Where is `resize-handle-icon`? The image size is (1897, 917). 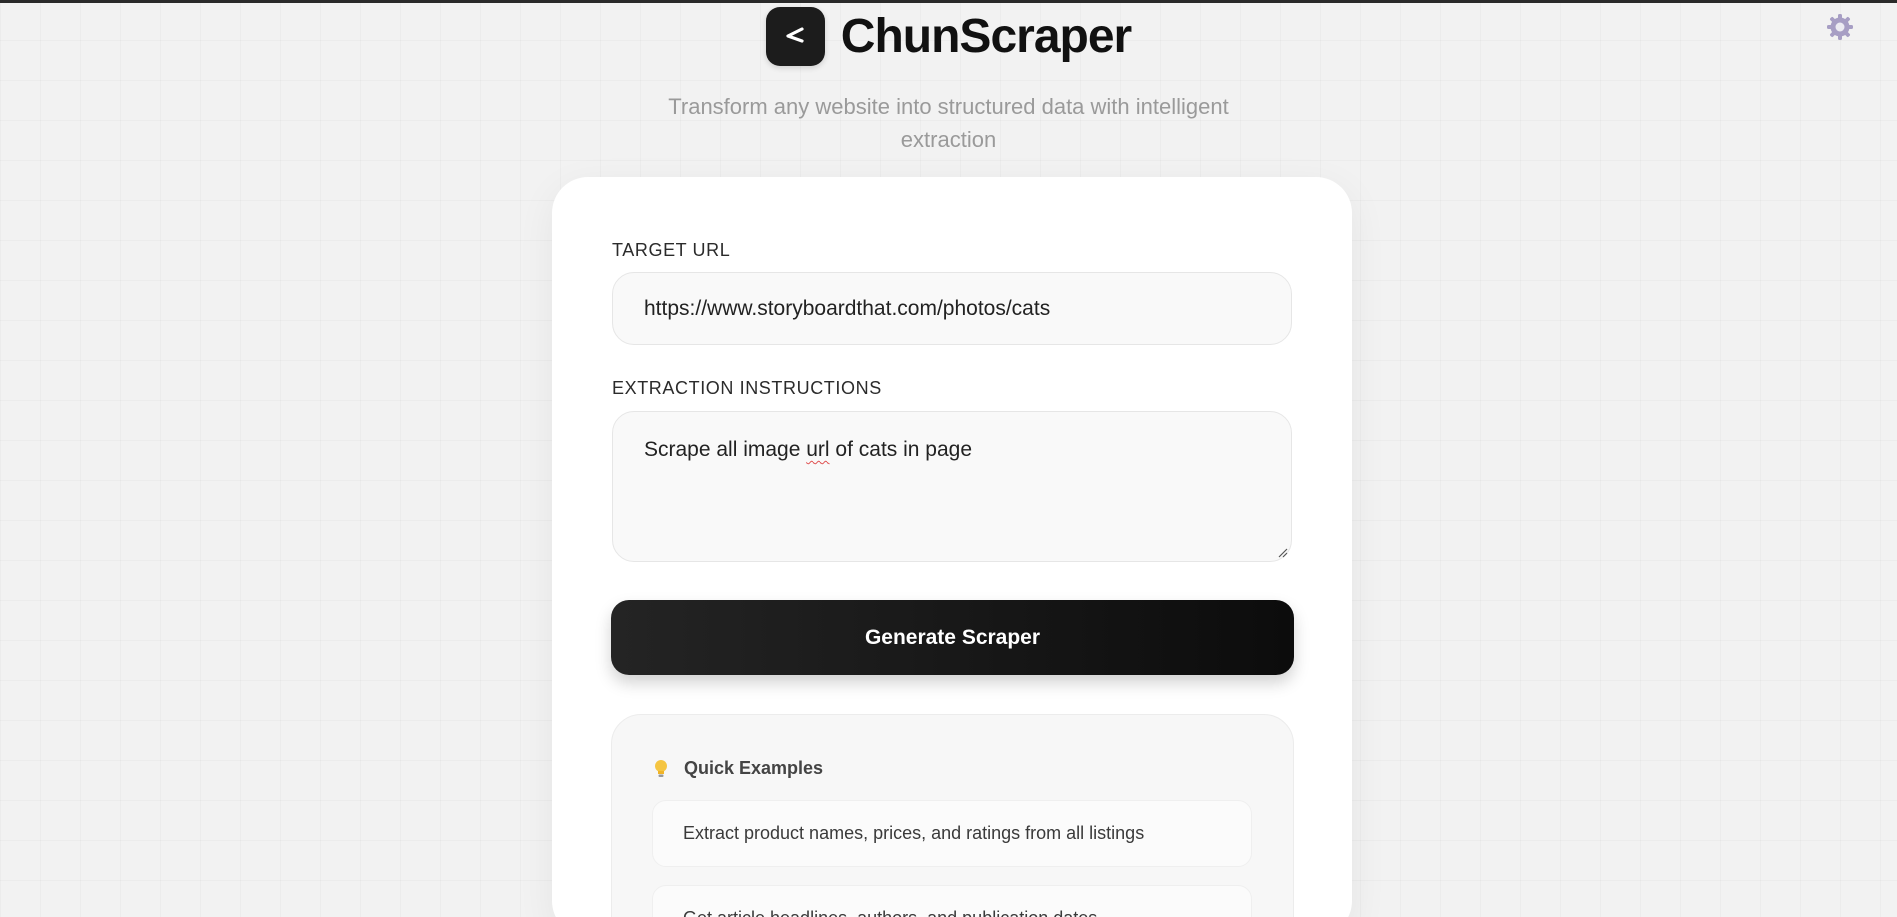 resize-handle-icon is located at coordinates (1283, 553).